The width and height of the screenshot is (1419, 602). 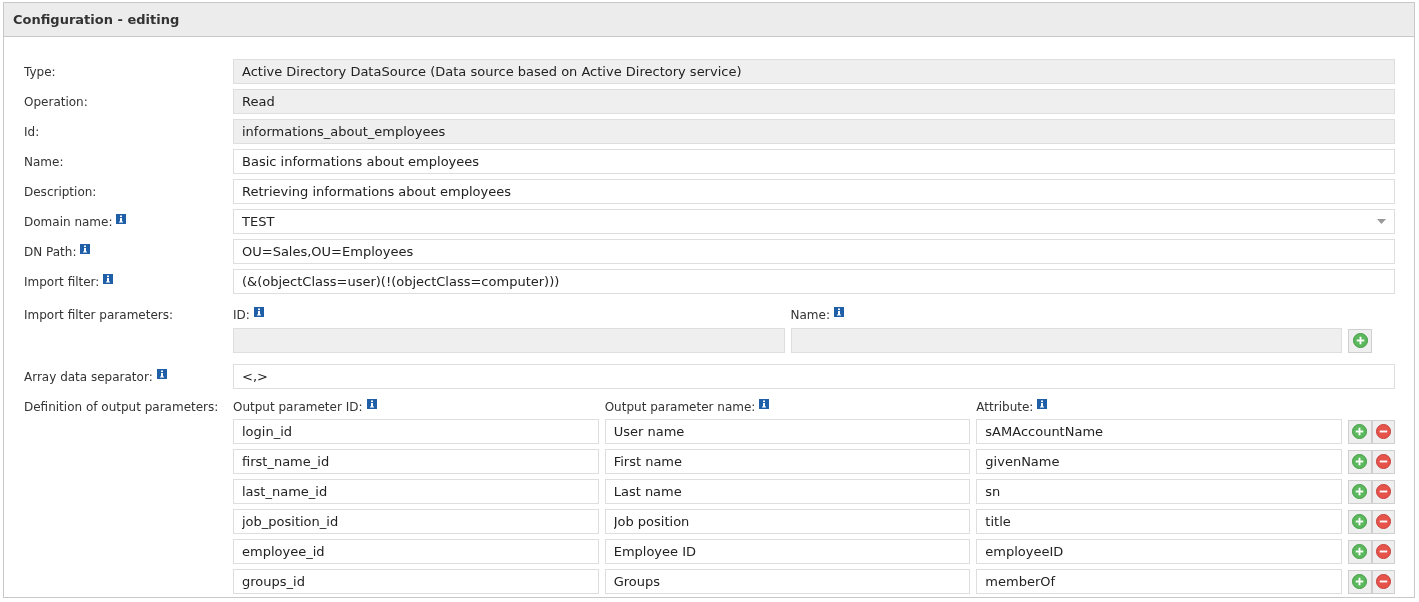 What do you see at coordinates (62, 282) in the screenshot?
I see `field-label: Import filter:` at bounding box center [62, 282].